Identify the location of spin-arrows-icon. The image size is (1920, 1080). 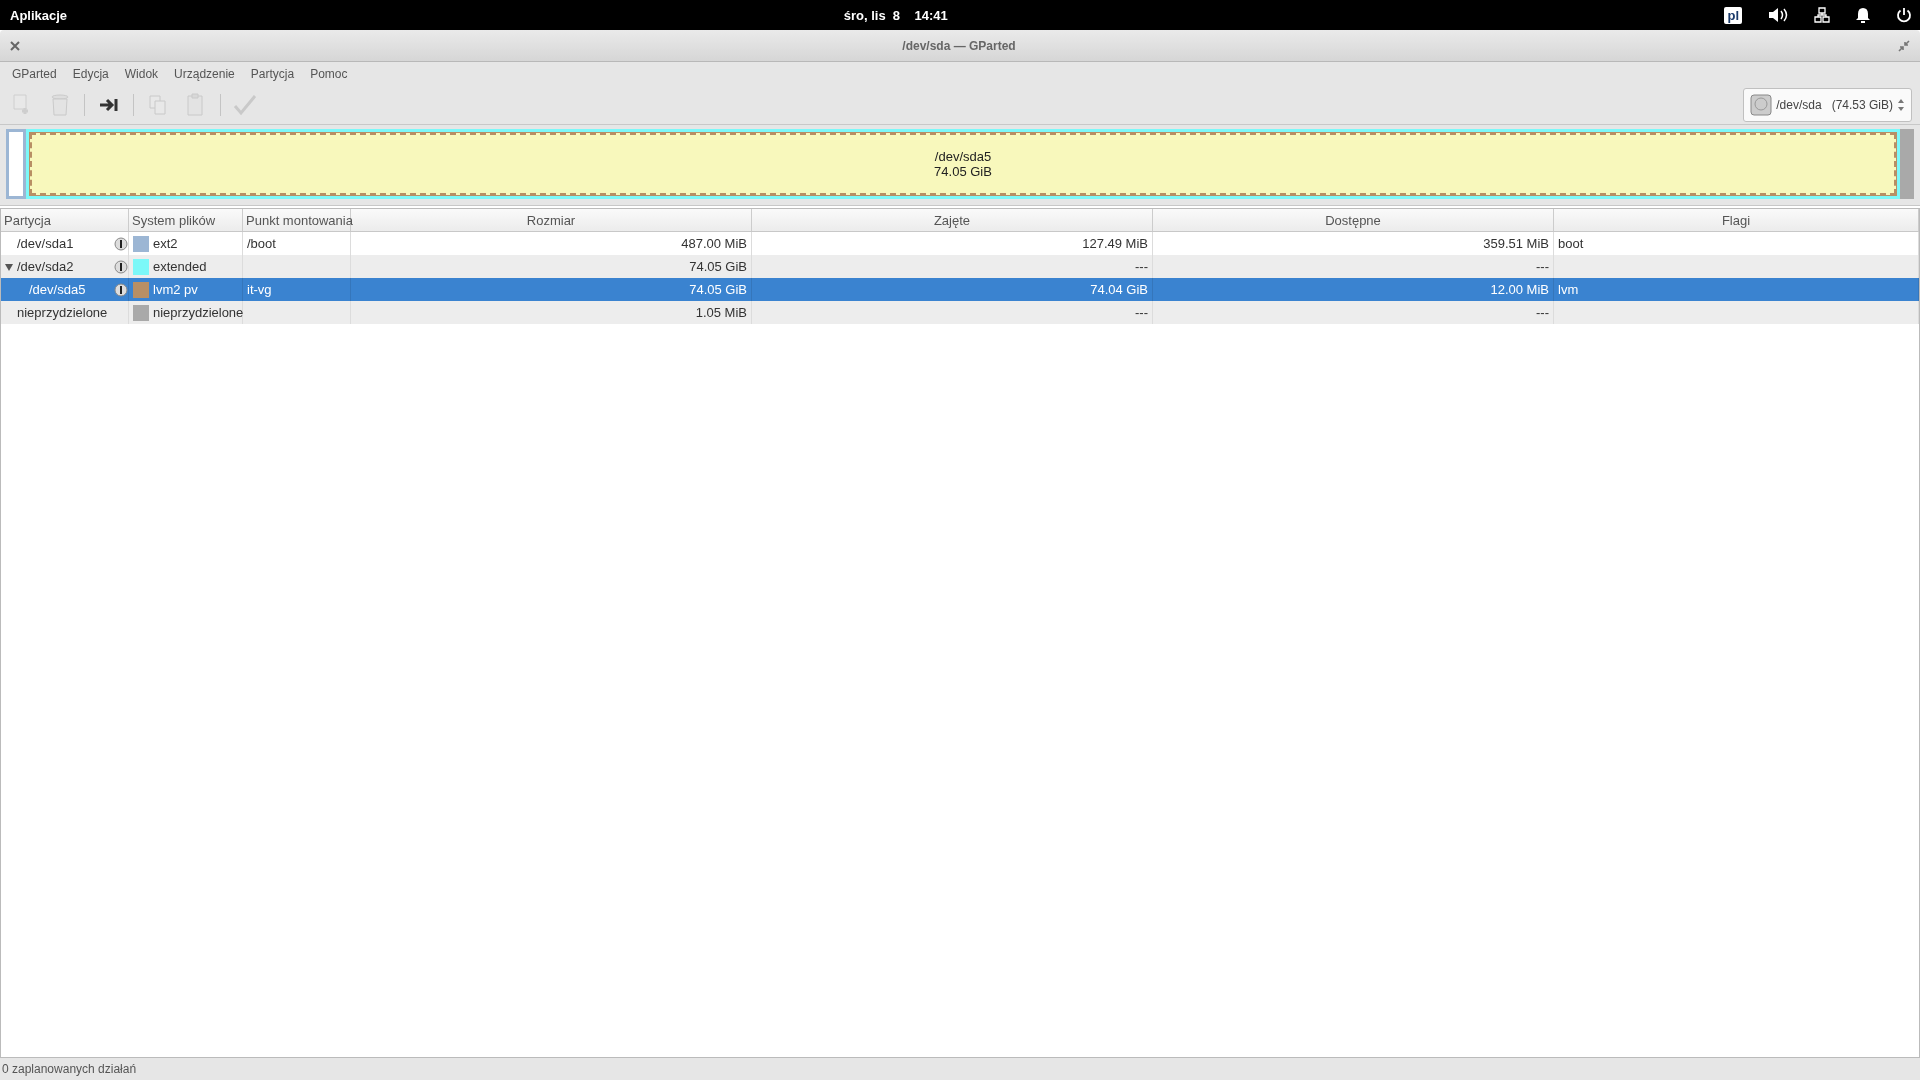
(1901, 105).